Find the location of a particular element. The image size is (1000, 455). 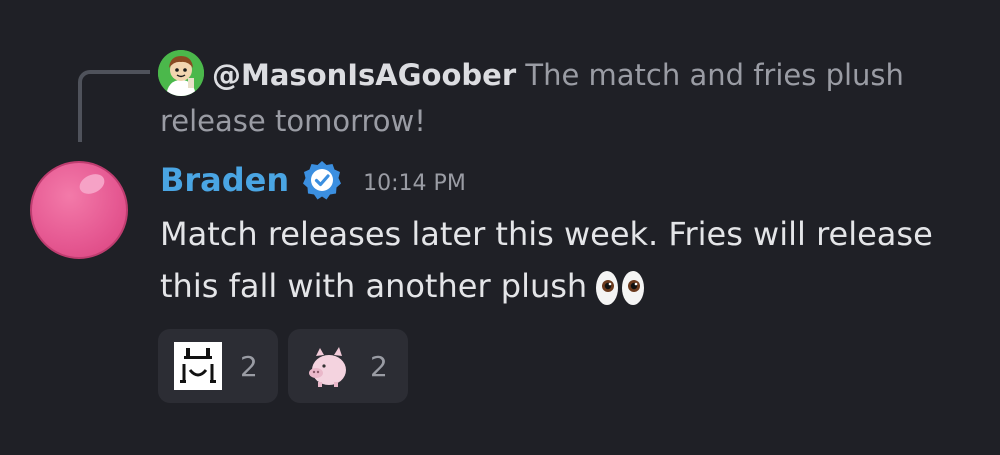

verified-badge-icon is located at coordinates (322, 180).